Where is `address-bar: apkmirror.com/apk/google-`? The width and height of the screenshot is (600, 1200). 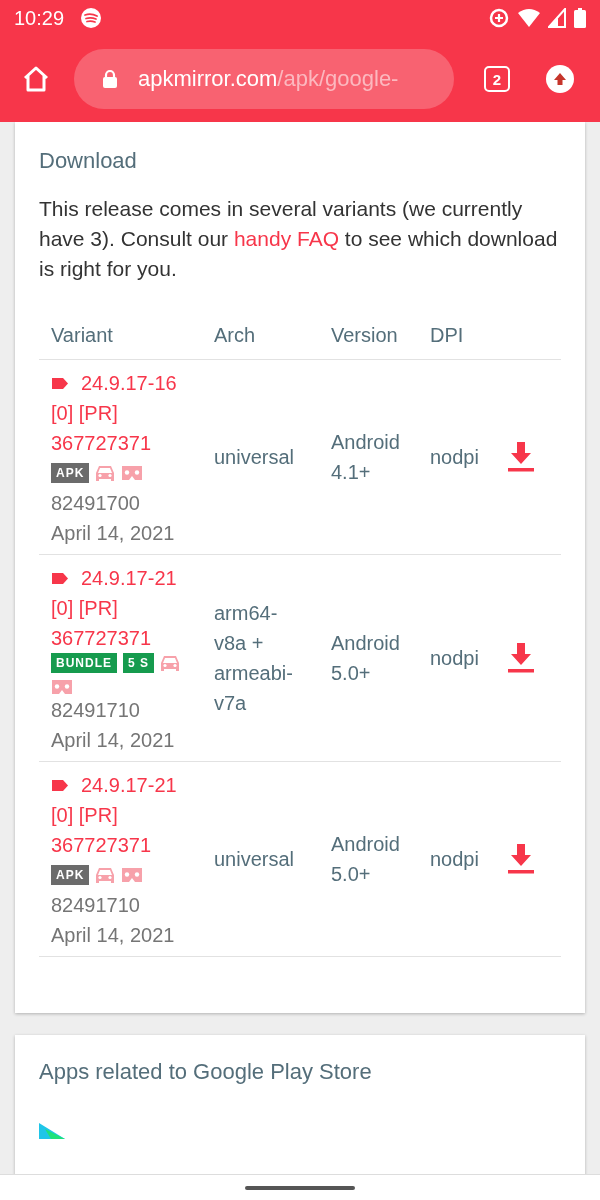
address-bar: apkmirror.com/apk/google- is located at coordinates (264, 79).